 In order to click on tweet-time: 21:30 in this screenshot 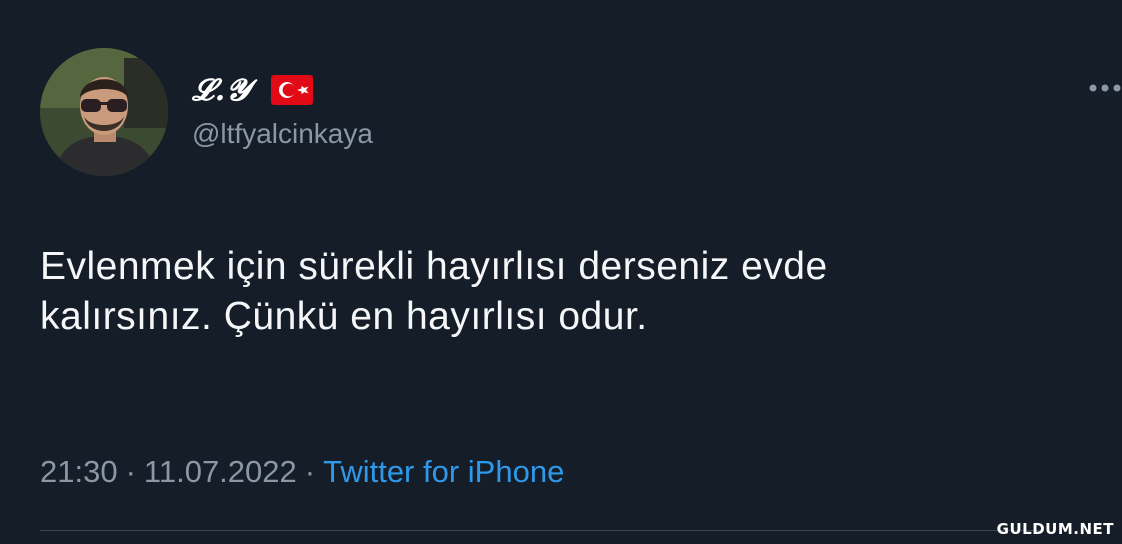, I will do `click(79, 471)`.